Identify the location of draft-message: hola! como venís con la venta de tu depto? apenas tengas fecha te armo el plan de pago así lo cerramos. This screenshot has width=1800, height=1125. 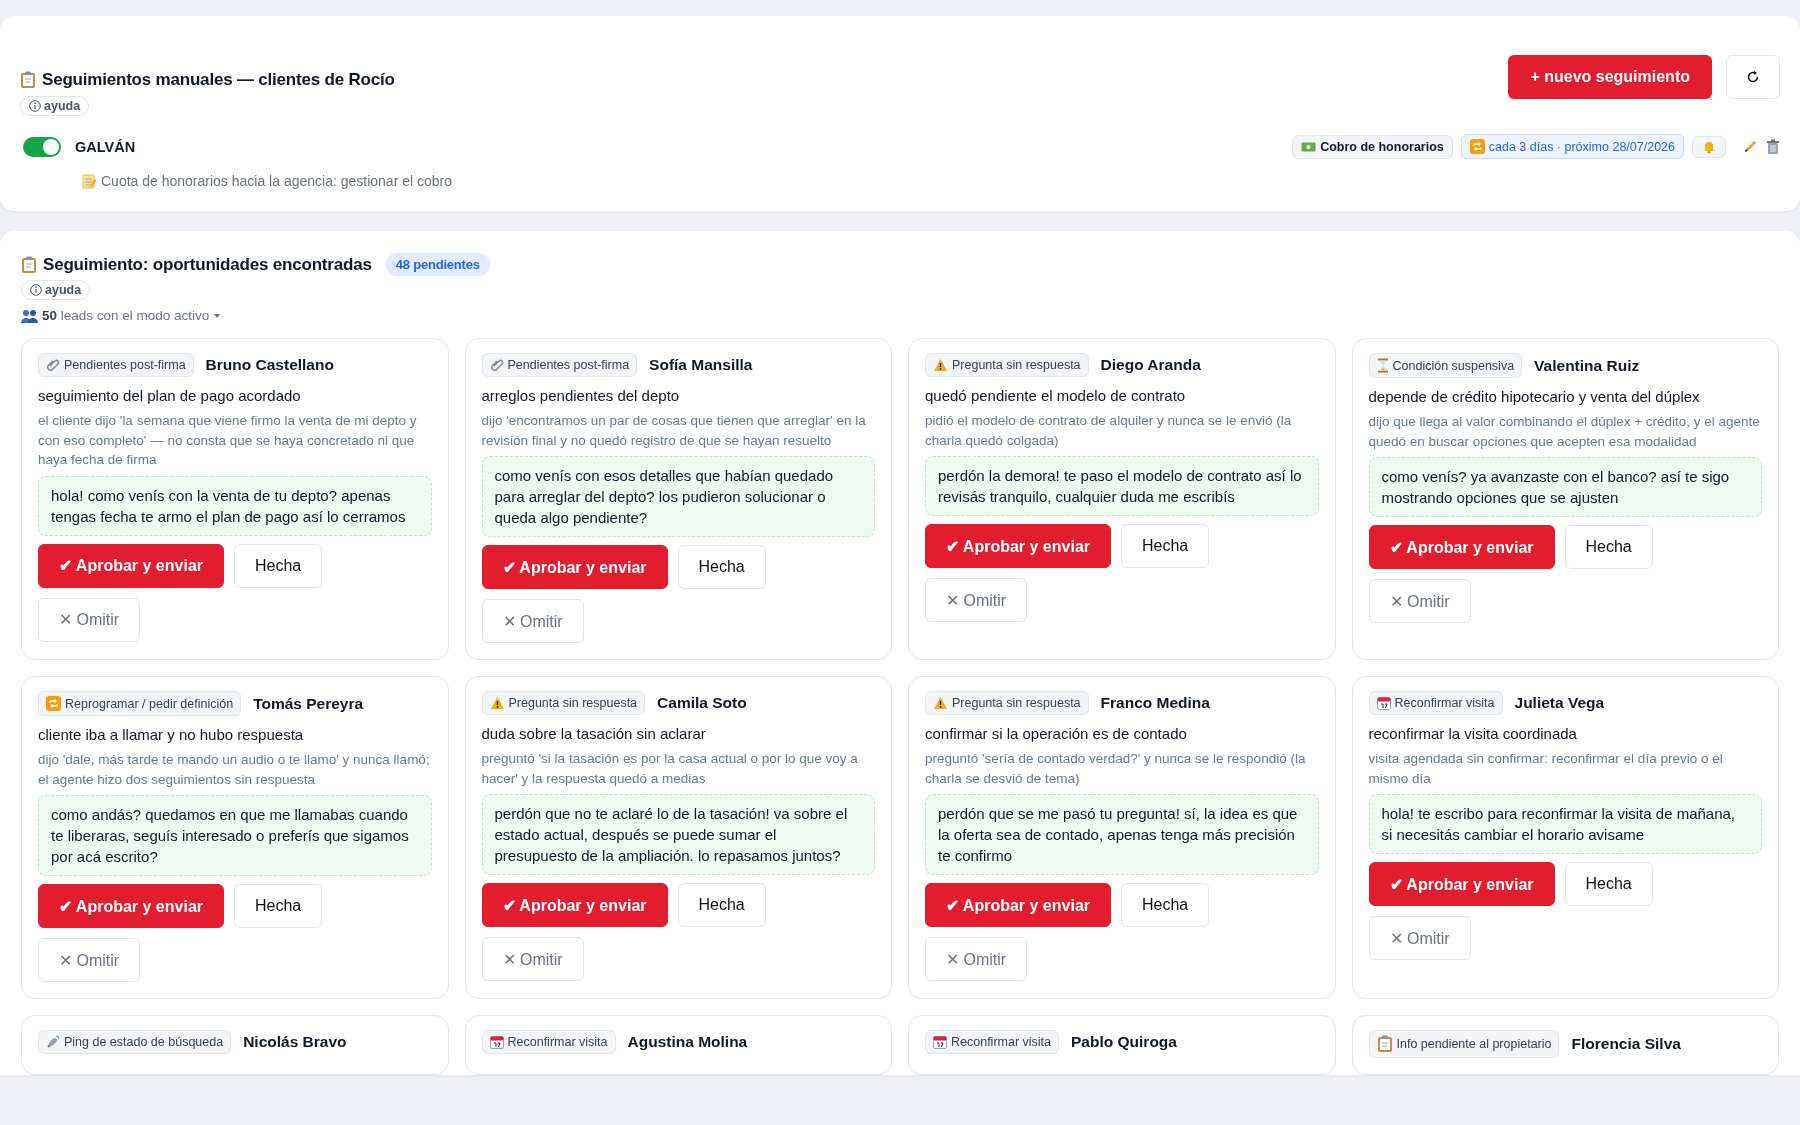
(235, 505).